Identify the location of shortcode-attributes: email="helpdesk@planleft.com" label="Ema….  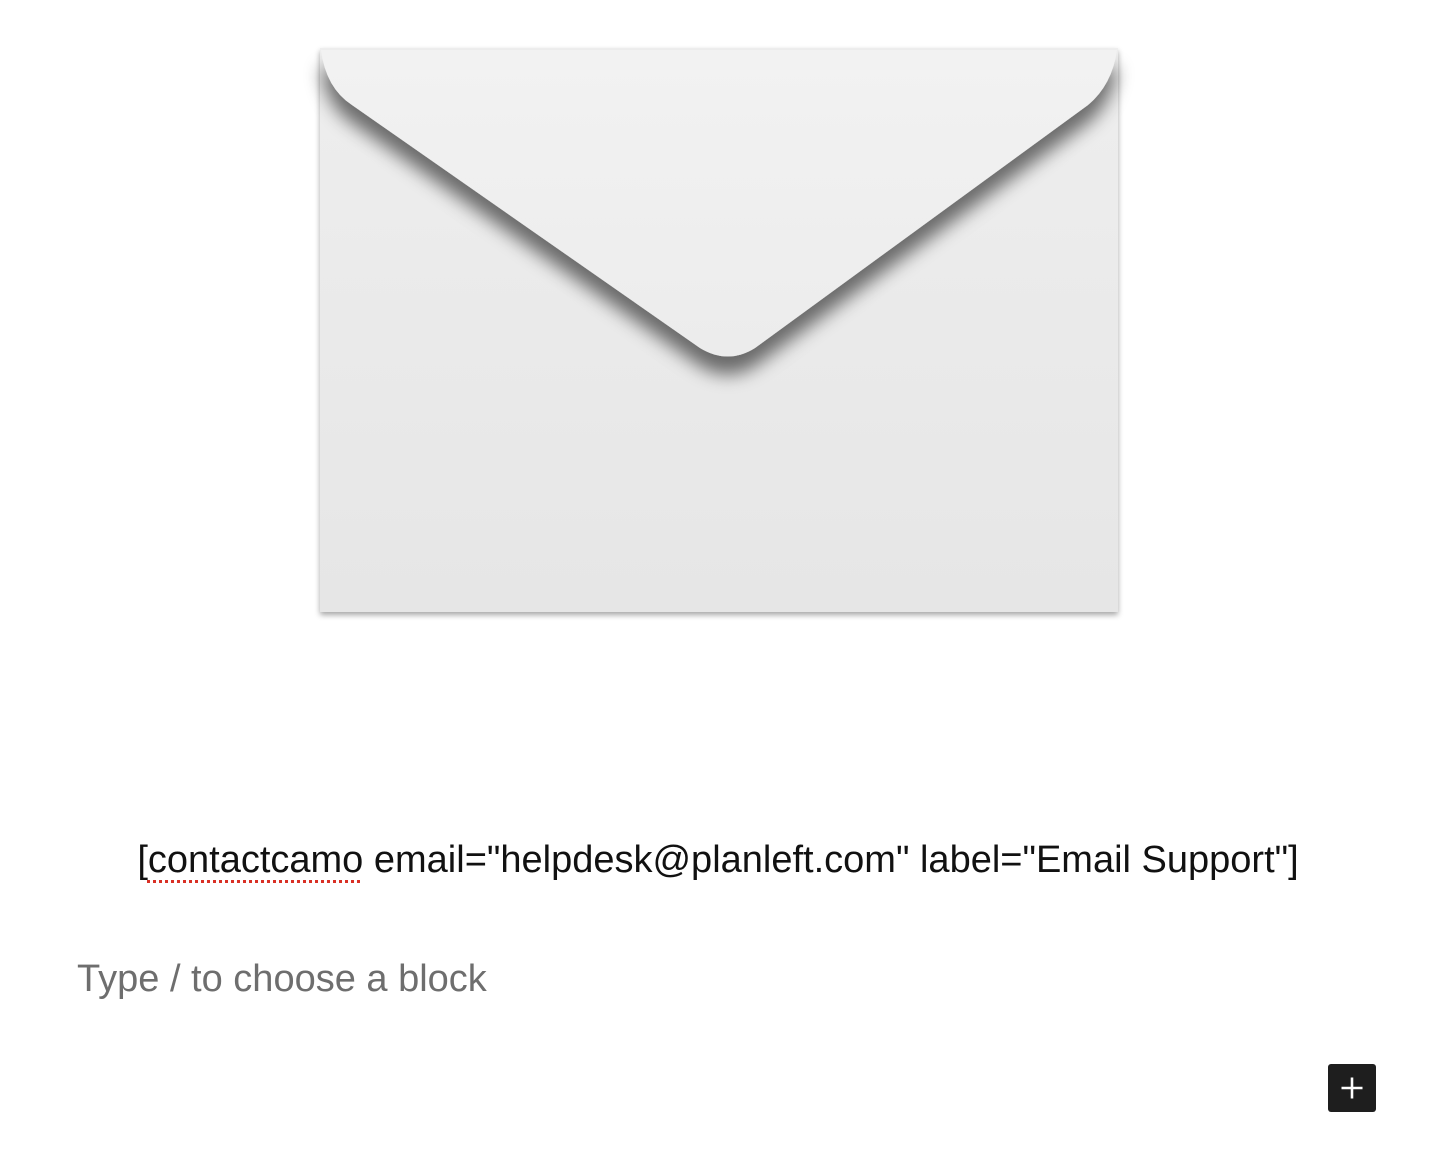
(831, 860).